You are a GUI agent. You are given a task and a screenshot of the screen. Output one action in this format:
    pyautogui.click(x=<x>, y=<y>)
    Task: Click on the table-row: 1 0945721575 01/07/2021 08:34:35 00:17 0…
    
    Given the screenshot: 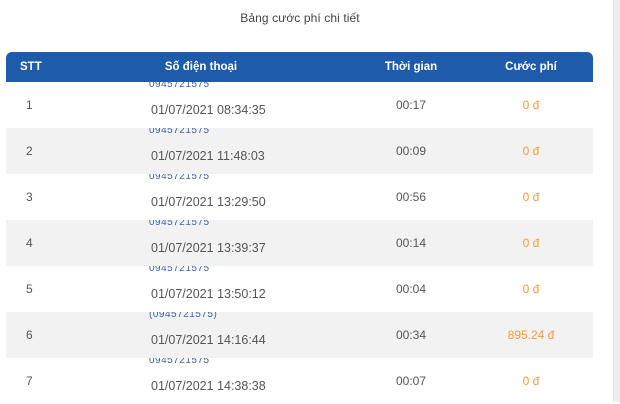 What is the action you would take?
    pyautogui.click(x=299, y=105)
    